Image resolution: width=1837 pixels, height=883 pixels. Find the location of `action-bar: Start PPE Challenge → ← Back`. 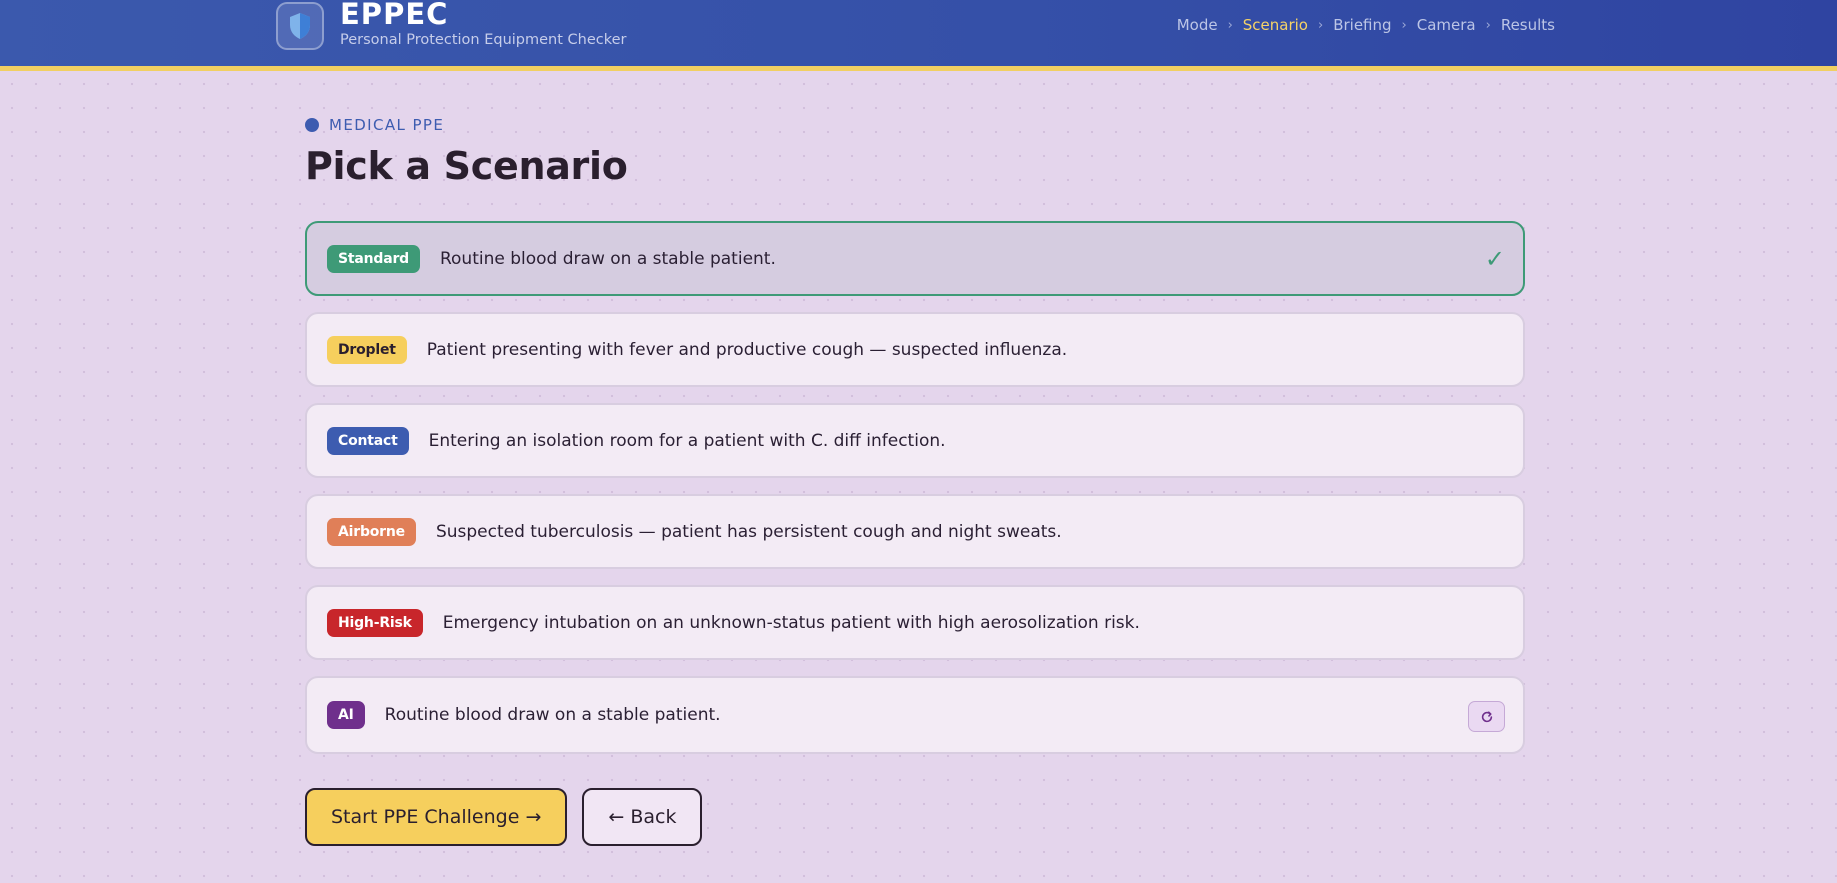

action-bar: Start PPE Challenge → ← Back is located at coordinates (504, 817).